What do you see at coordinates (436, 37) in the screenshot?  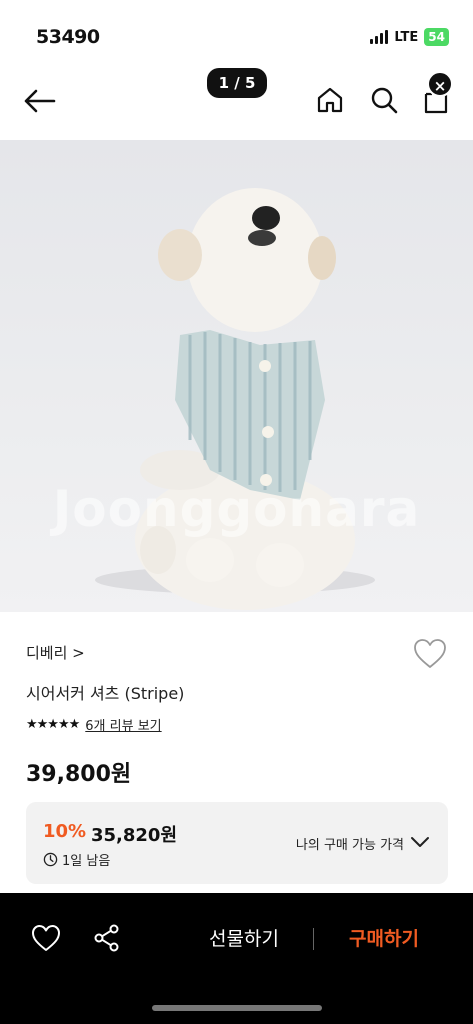 I see `battery-icon: 54` at bounding box center [436, 37].